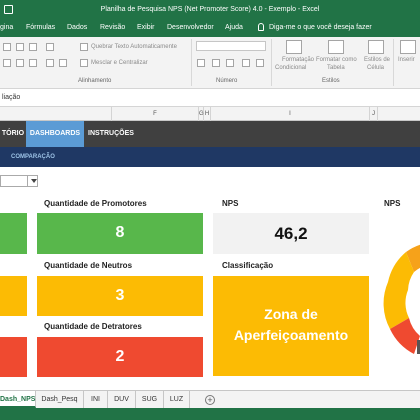 Image resolution: width=420 pixels, height=420 pixels. I want to click on column-header-i: I, so click(290, 114).